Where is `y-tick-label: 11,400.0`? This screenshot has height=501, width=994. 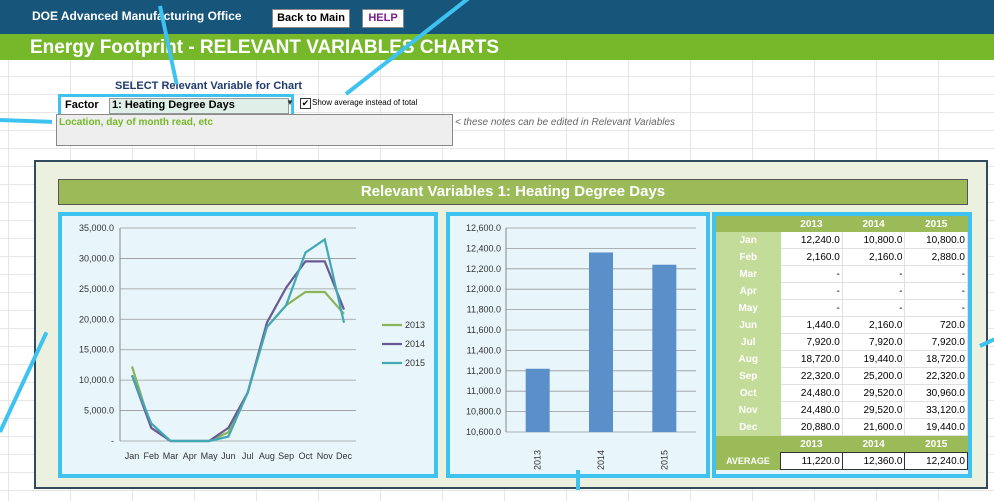 y-tick-label: 11,400.0 is located at coordinates (484, 350).